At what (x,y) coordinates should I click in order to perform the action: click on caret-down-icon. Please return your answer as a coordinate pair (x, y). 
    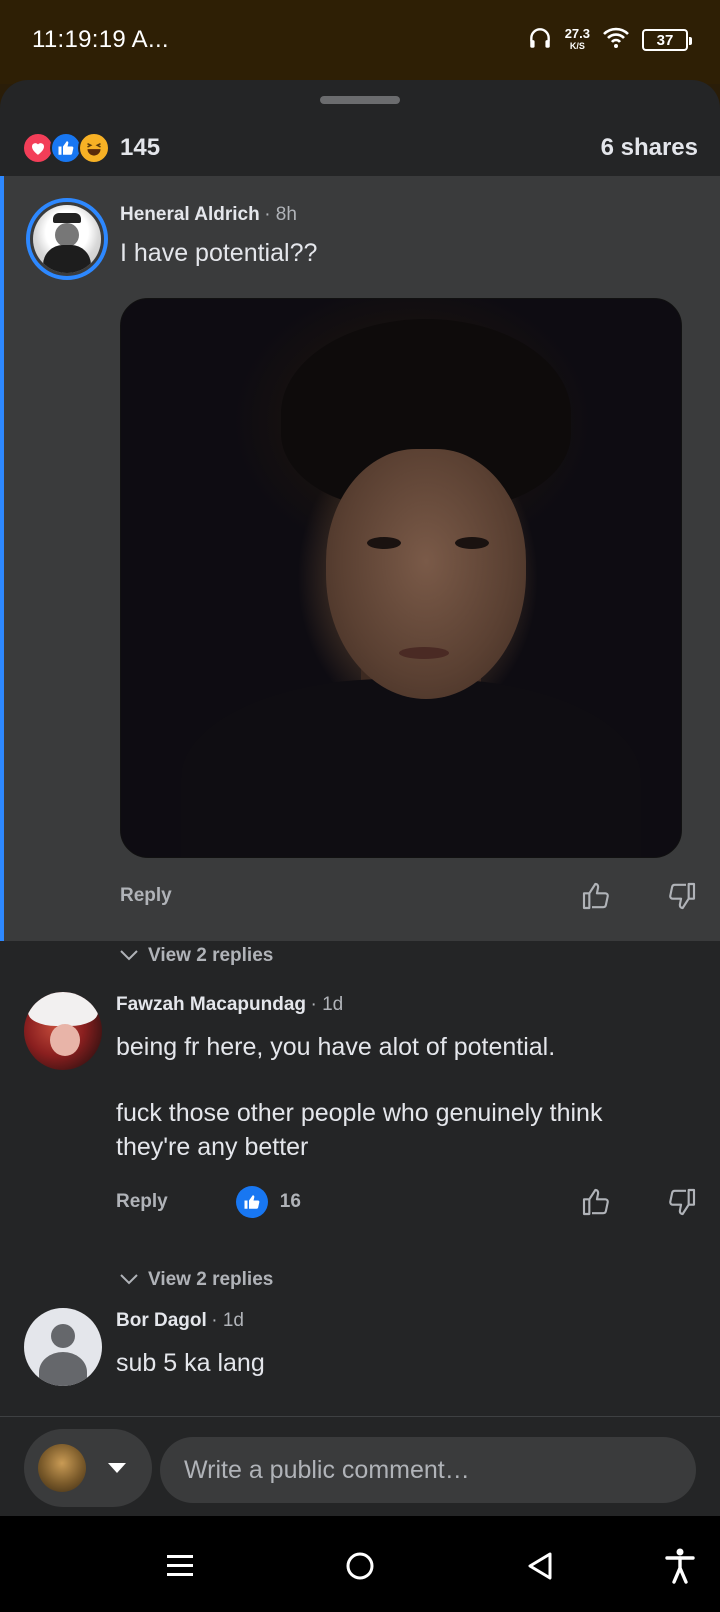
    Looking at the image, I should click on (117, 1468).